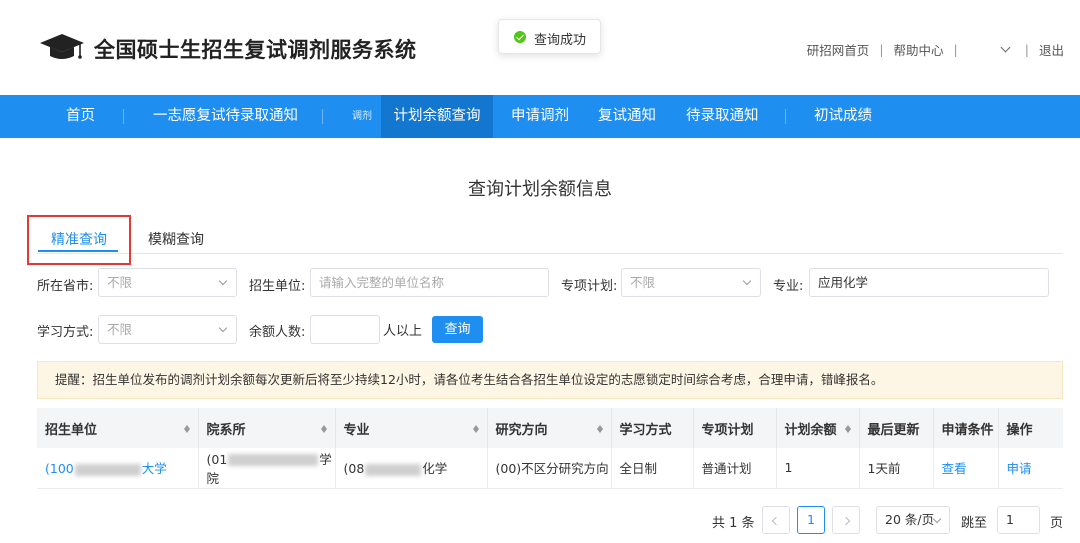  I want to click on page-size-select: 20 条/页, so click(913, 520).